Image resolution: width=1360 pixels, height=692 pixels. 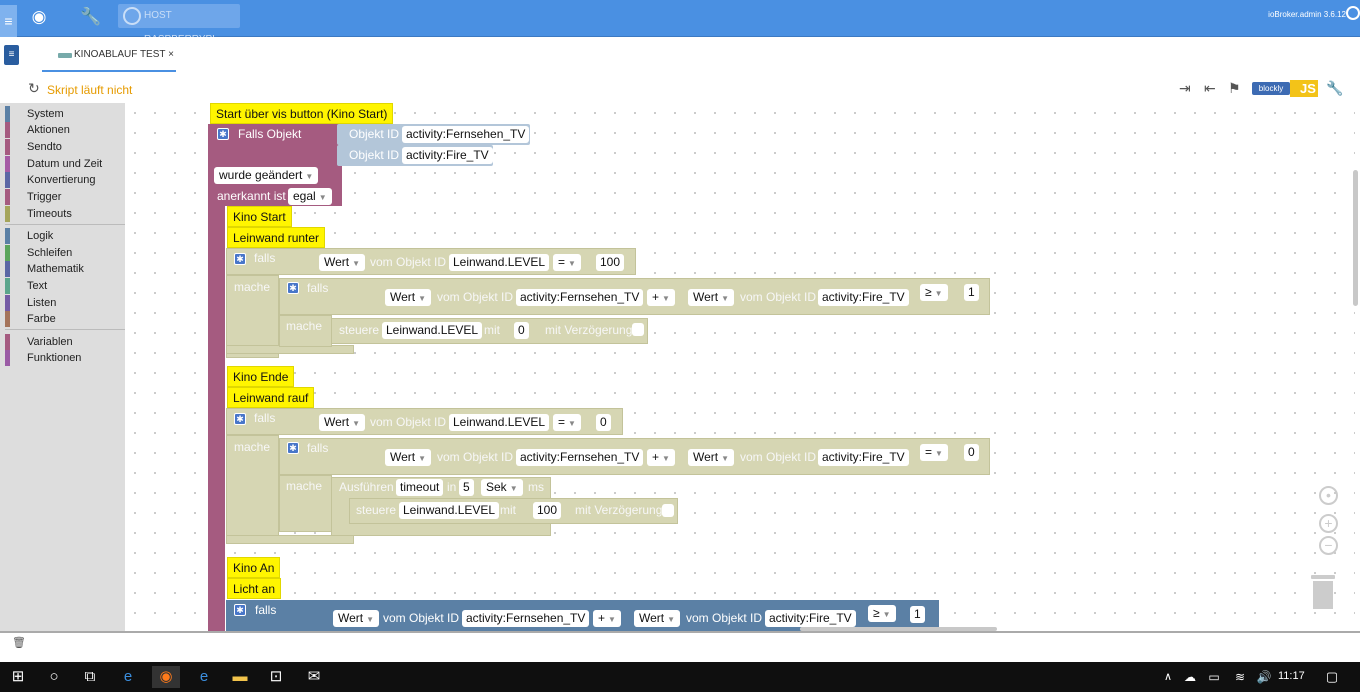 What do you see at coordinates (1355, 238) in the screenshot?
I see `vertical-scrollbar` at bounding box center [1355, 238].